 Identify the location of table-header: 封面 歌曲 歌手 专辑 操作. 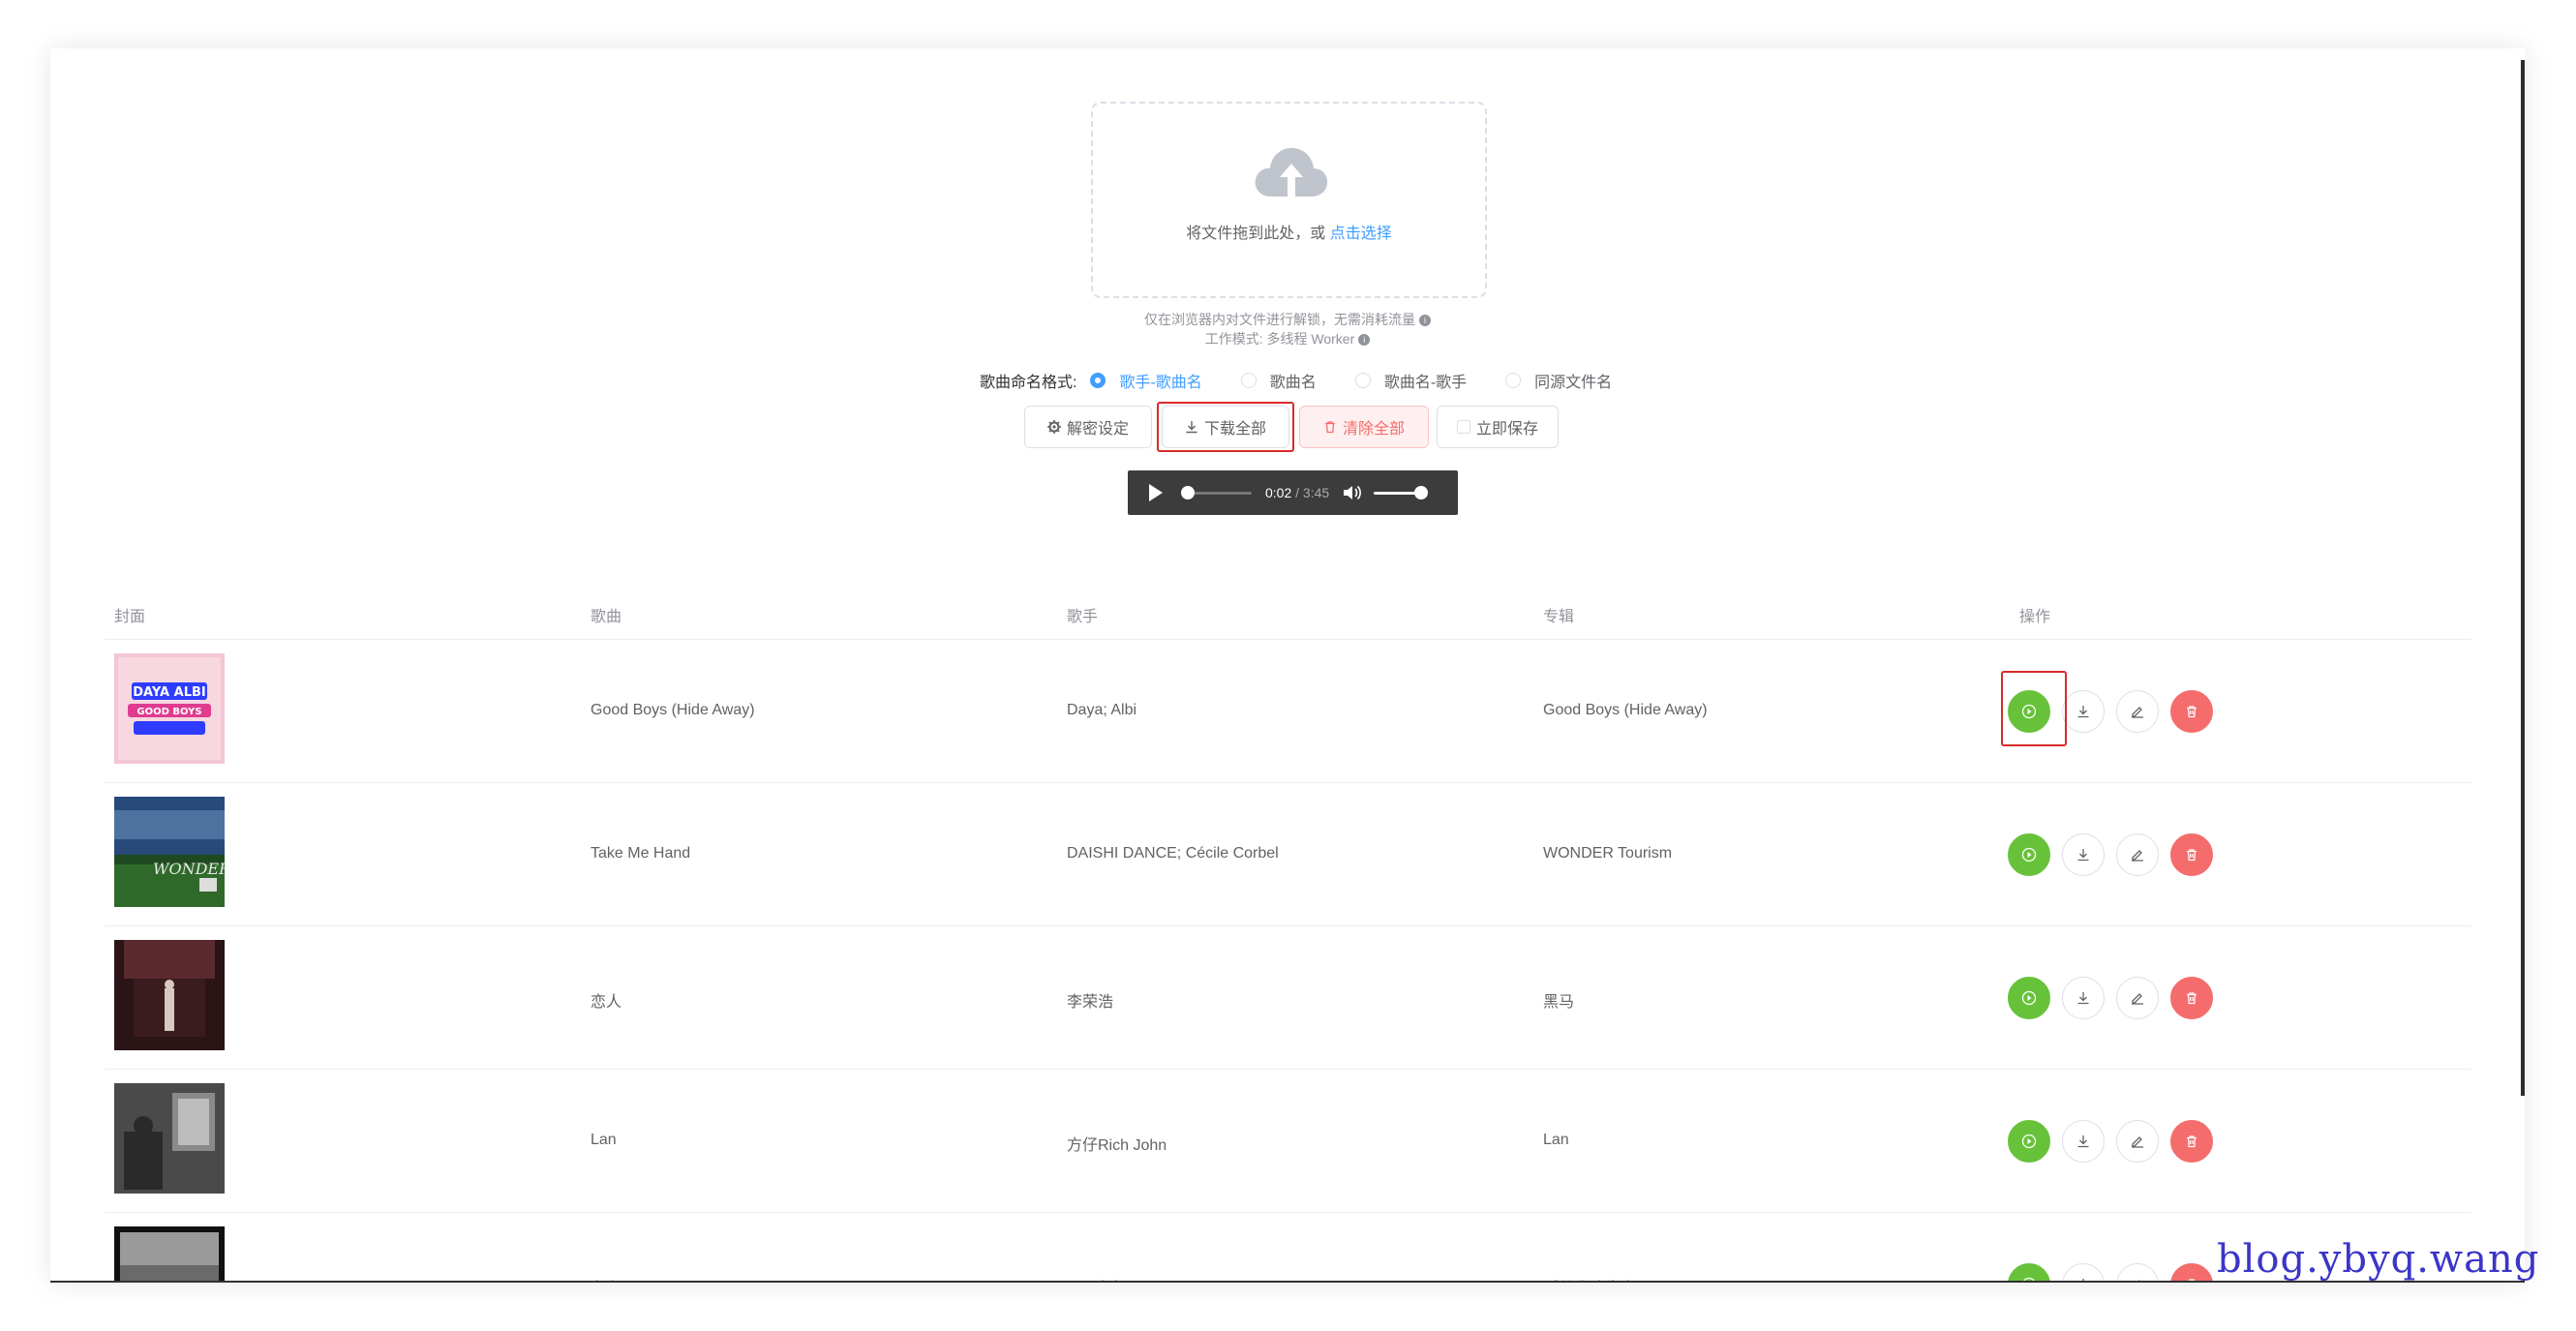
(1288, 613).